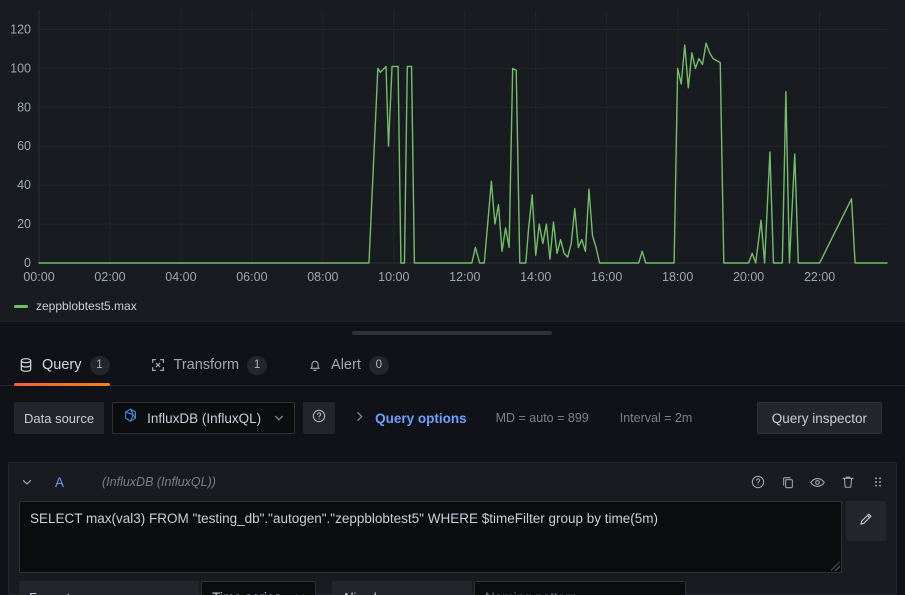  Describe the element at coordinates (346, 365) in the screenshot. I see `tab-alert-label: Alert` at that location.